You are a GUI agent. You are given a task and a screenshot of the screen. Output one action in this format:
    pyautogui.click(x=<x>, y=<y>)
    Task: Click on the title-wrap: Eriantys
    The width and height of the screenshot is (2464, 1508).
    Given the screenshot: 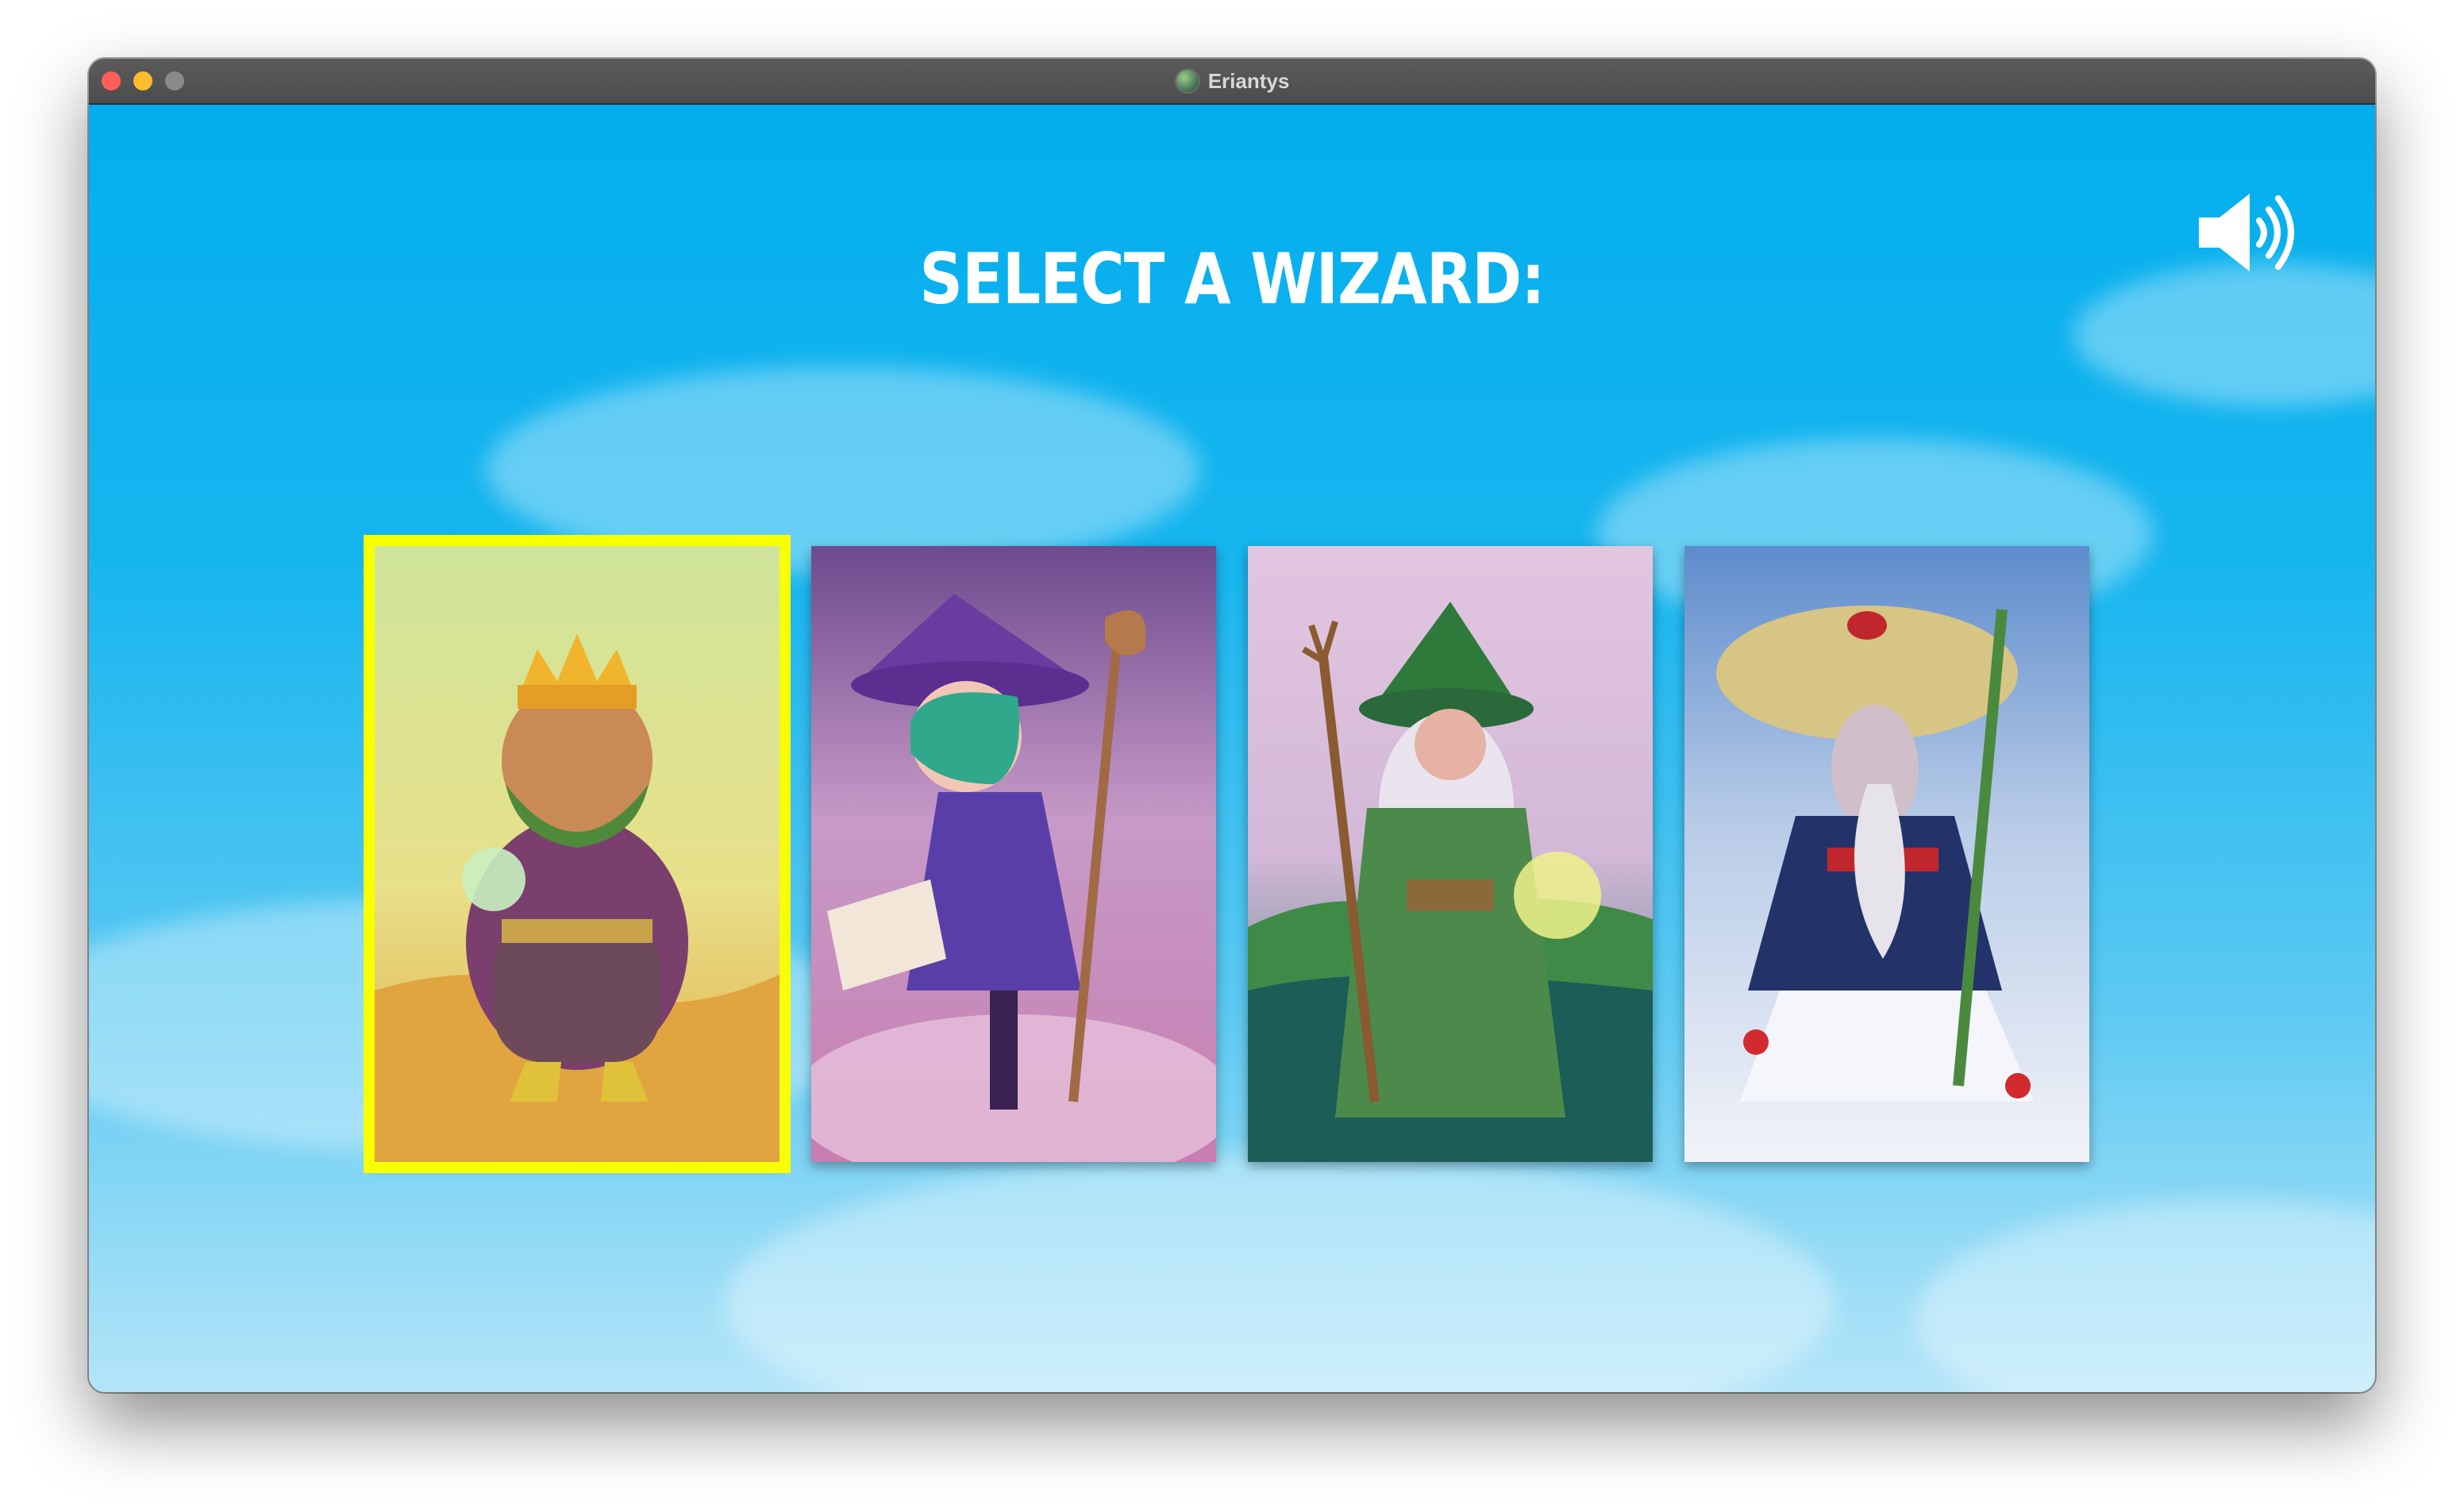 What is the action you would take?
    pyautogui.click(x=1232, y=81)
    